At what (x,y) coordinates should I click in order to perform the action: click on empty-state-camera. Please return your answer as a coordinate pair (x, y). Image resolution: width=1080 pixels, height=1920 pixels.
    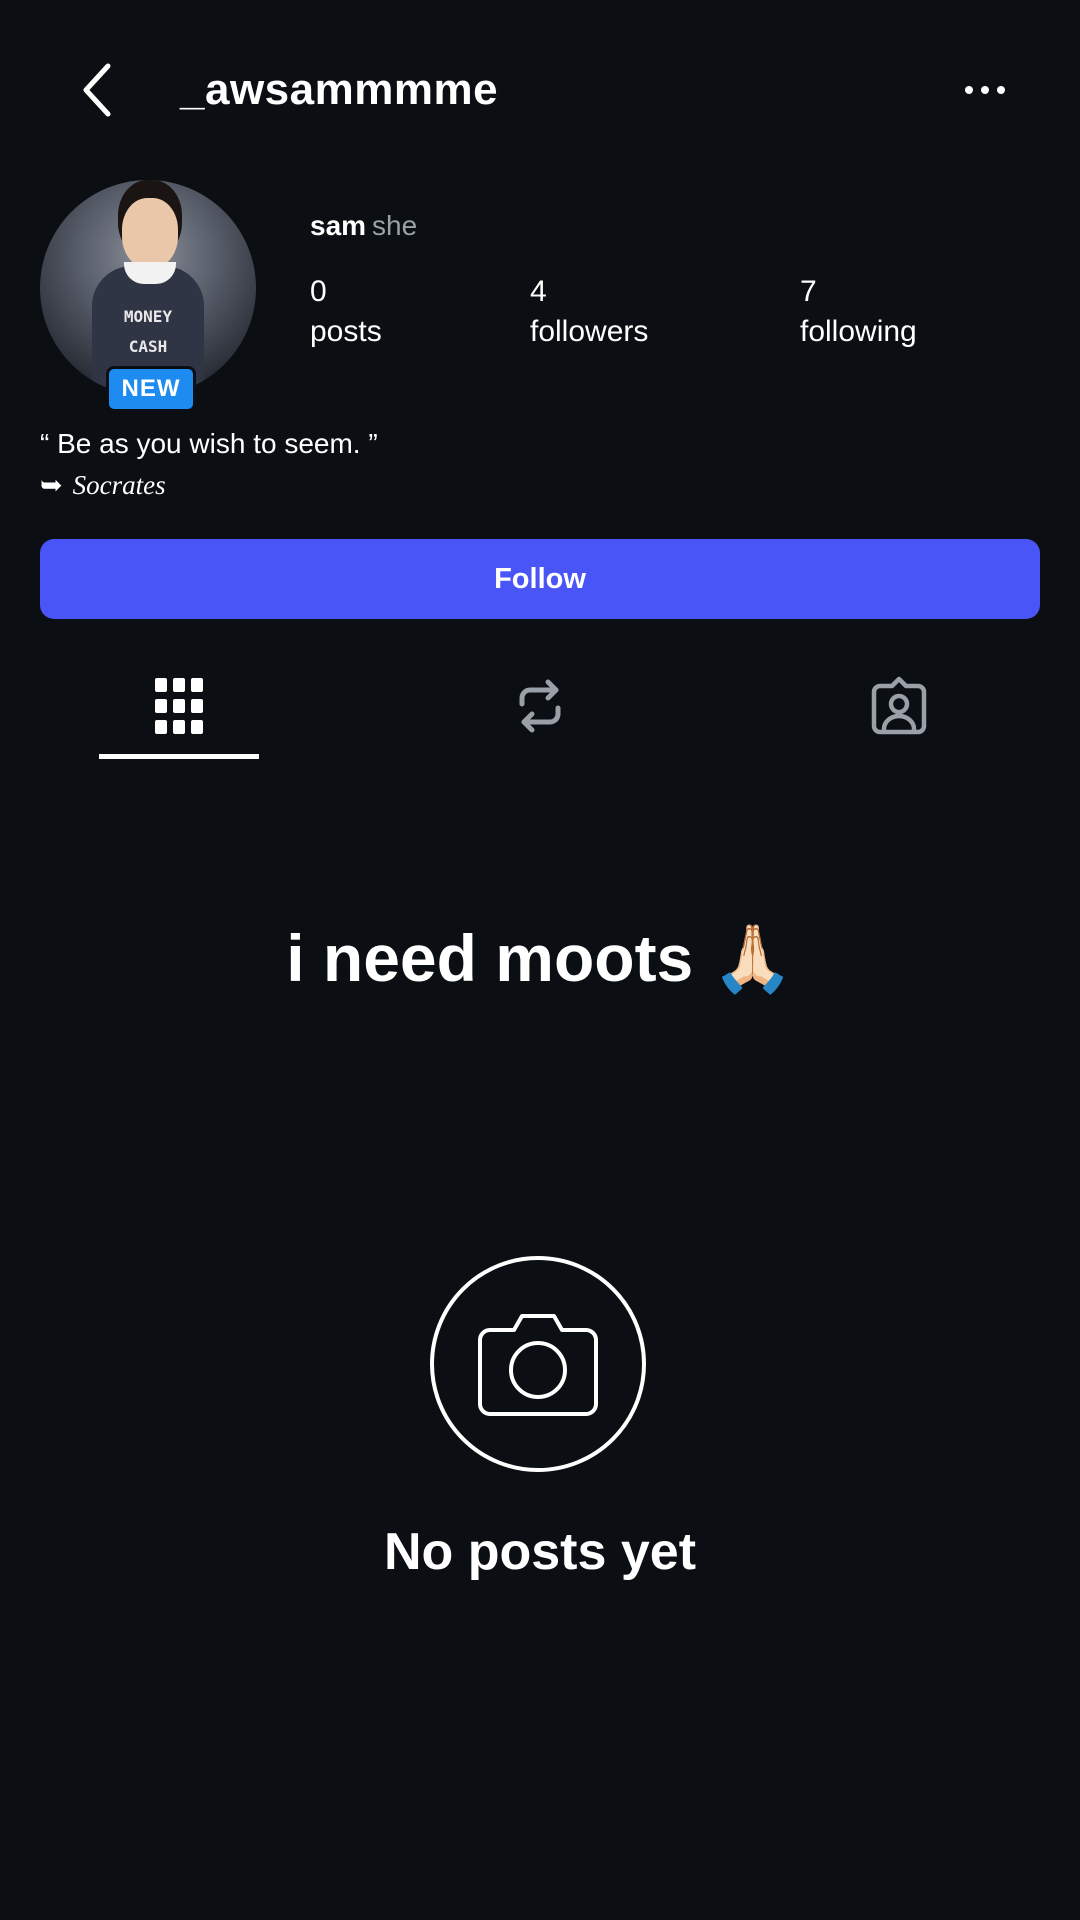
    Looking at the image, I should click on (538, 1364).